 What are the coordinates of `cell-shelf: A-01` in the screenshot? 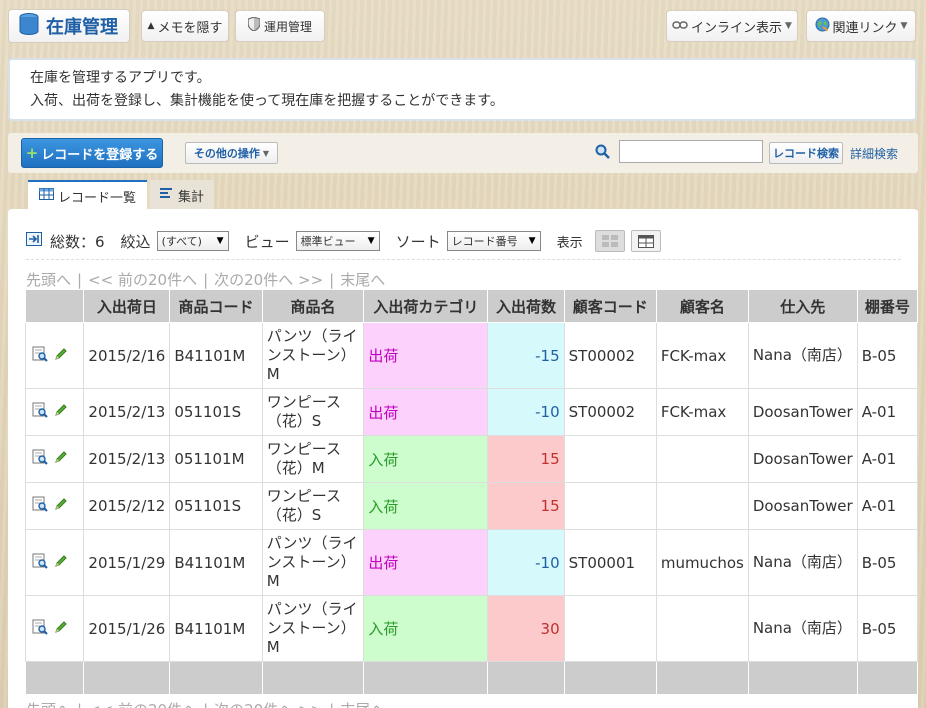 It's located at (887, 459).